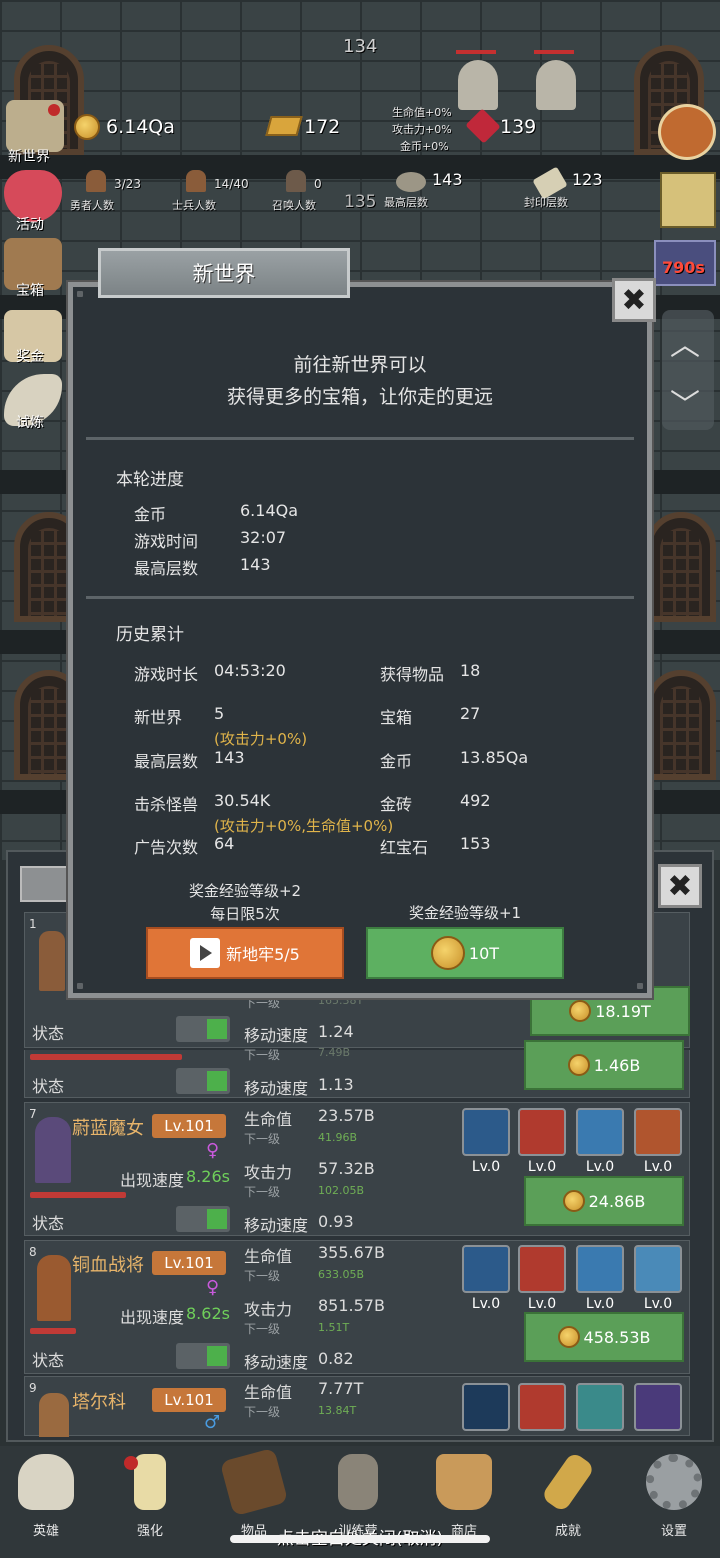 The width and height of the screenshot is (720, 1558). What do you see at coordinates (658, 1269) in the screenshot?
I see `heart-skill-icon` at bounding box center [658, 1269].